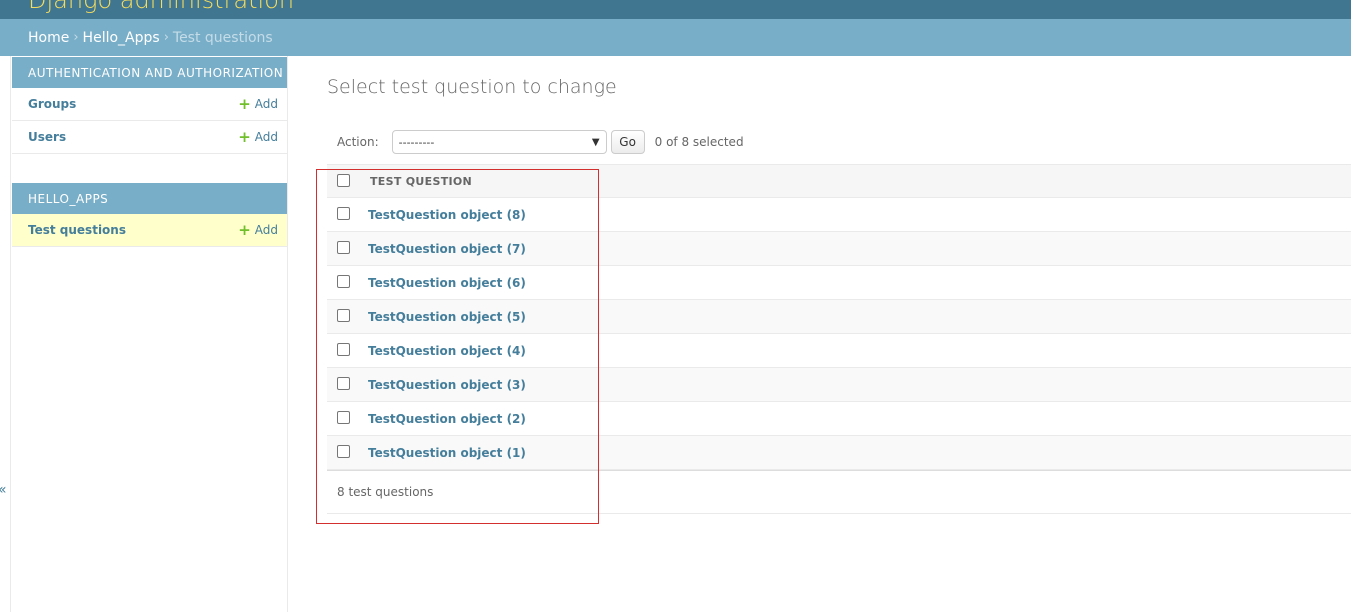 Image resolution: width=1351 pixels, height=612 pixels. Describe the element at coordinates (149, 230) in the screenshot. I see `sidebar-item-test-questions: Test questions + Add` at that location.